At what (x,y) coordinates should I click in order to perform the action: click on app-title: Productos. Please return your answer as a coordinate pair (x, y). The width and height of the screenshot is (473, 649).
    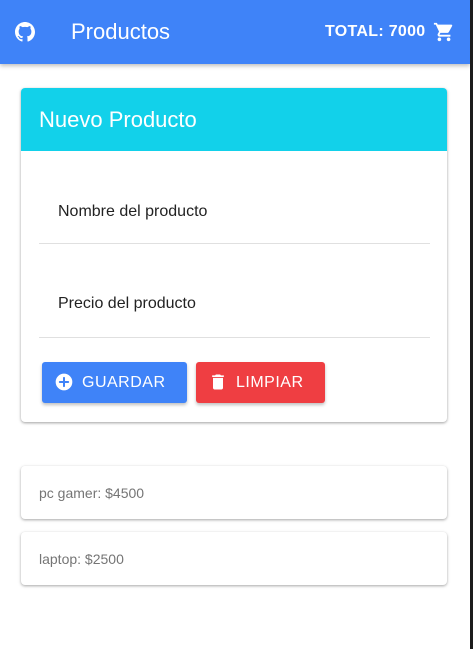
    Looking at the image, I should click on (121, 31).